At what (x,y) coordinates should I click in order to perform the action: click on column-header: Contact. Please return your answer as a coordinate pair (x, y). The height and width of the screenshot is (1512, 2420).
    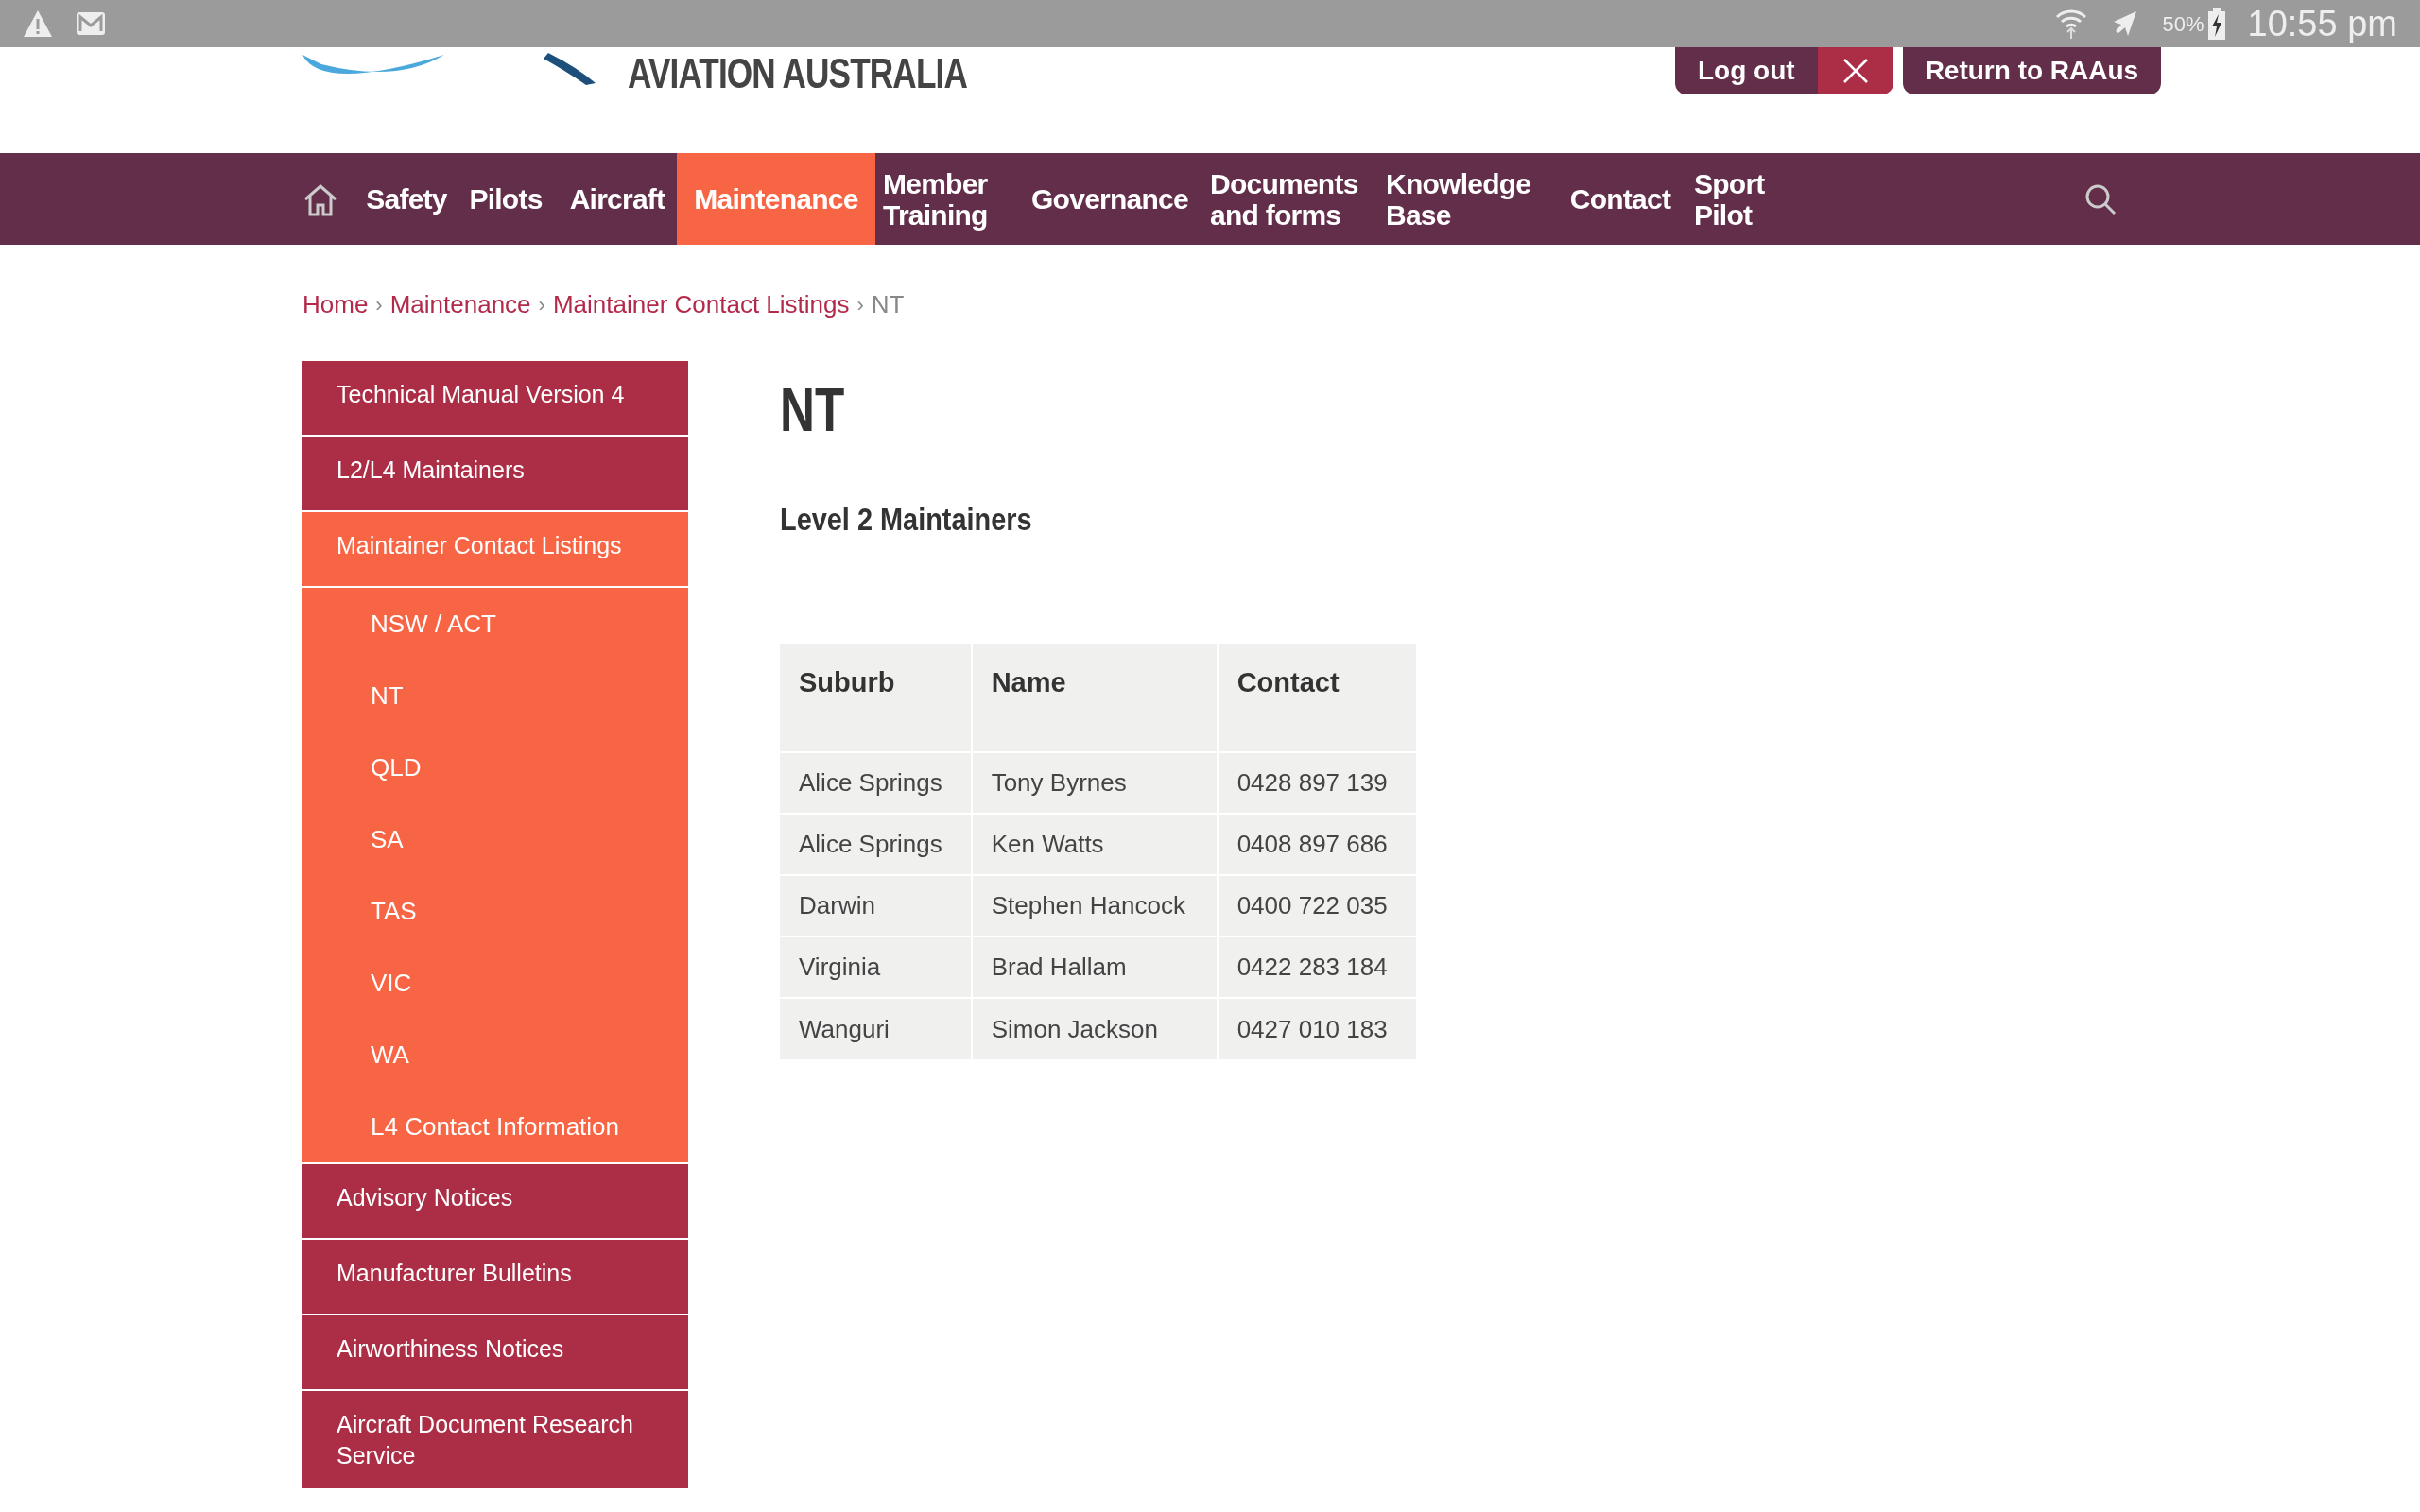
    Looking at the image, I should click on (1317, 698).